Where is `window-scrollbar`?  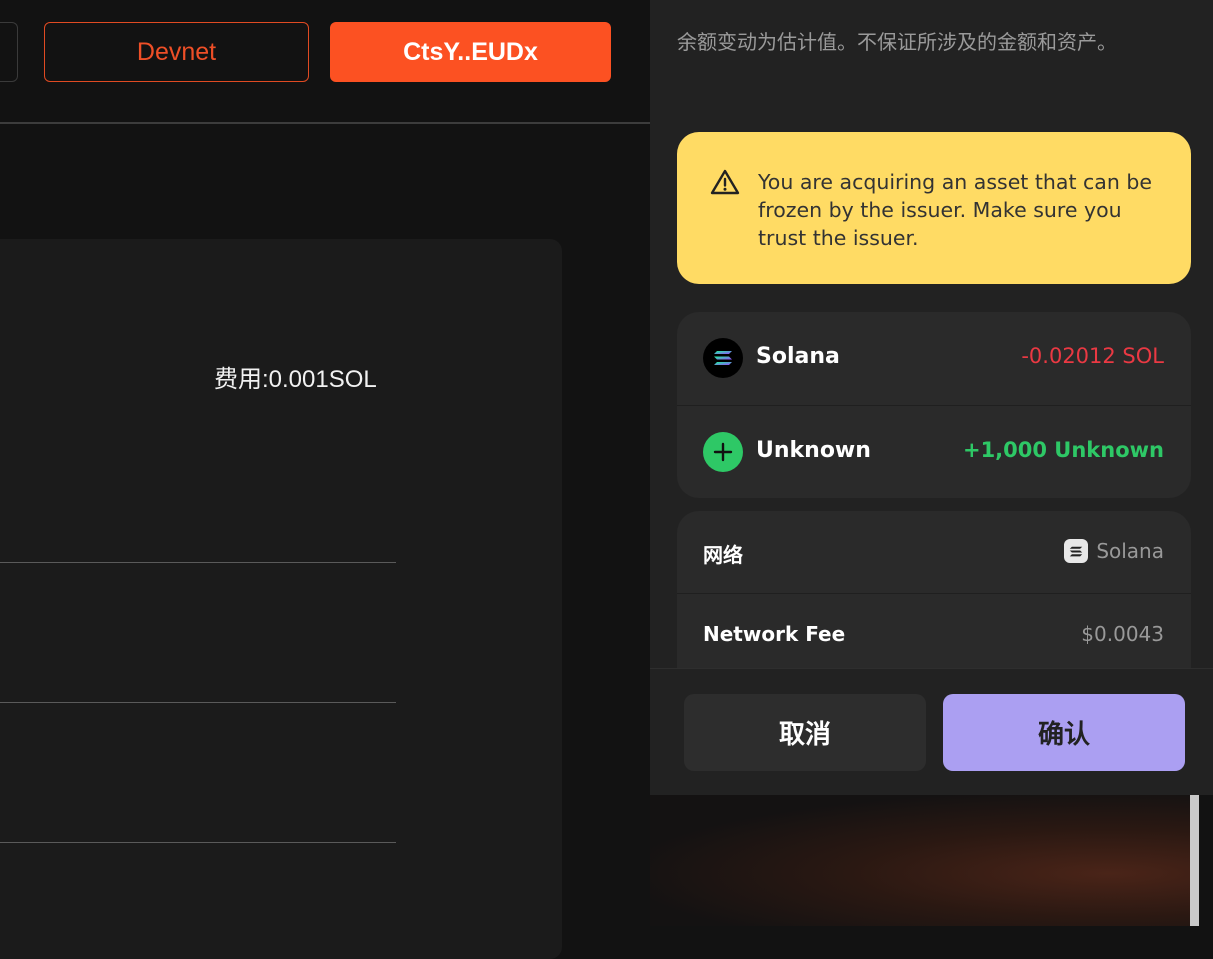
window-scrollbar is located at coordinates (1201, 860).